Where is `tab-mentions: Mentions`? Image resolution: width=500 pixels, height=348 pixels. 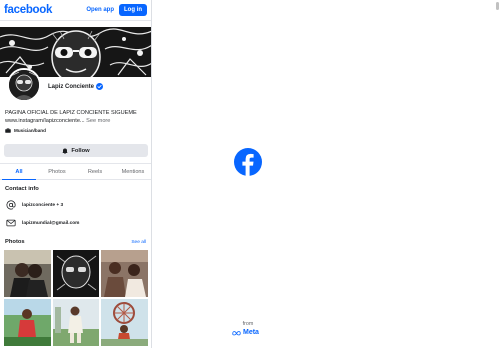 tab-mentions: Mentions is located at coordinates (132, 171).